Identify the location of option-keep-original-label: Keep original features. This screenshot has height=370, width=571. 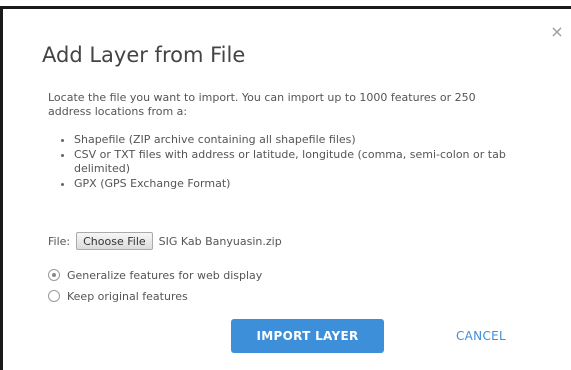
(127, 296).